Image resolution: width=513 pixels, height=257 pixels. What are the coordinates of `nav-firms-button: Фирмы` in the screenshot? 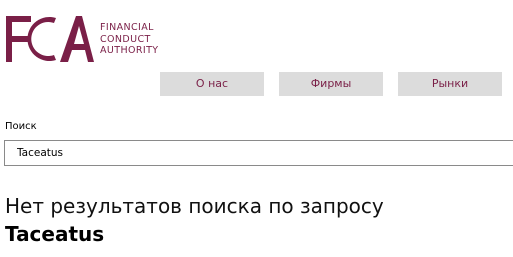 It's located at (331, 84).